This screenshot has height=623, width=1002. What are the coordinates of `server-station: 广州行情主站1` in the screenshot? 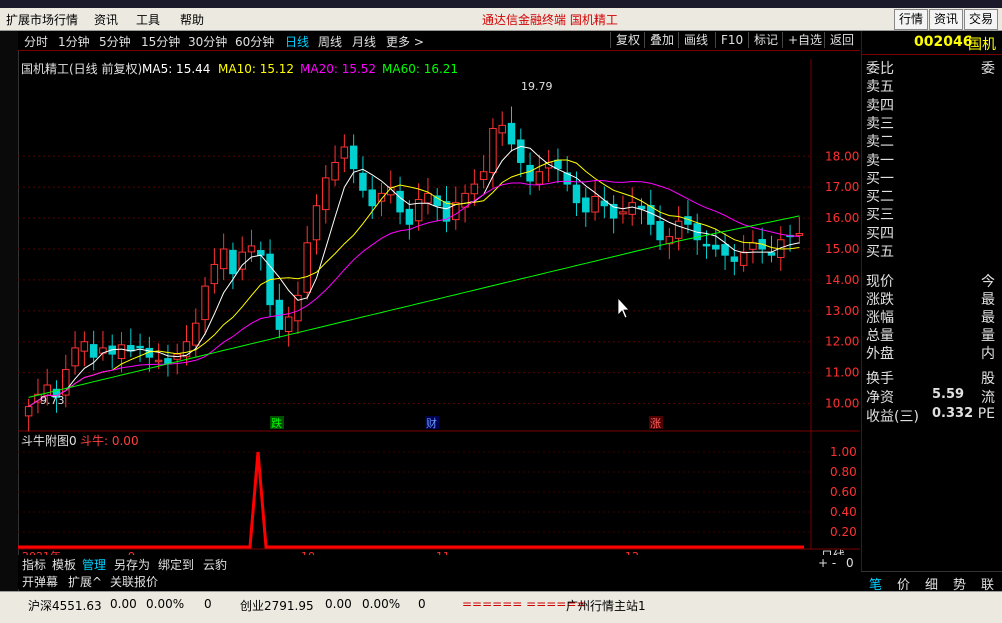 It's located at (606, 605).